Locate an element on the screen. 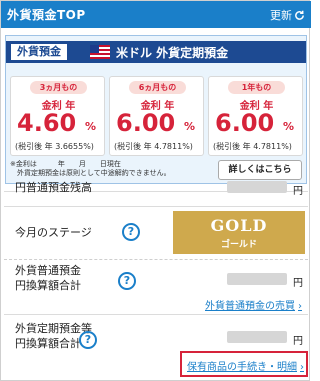  holdings-link: 保有商品の手続き・明細 › is located at coordinates (245, 365).